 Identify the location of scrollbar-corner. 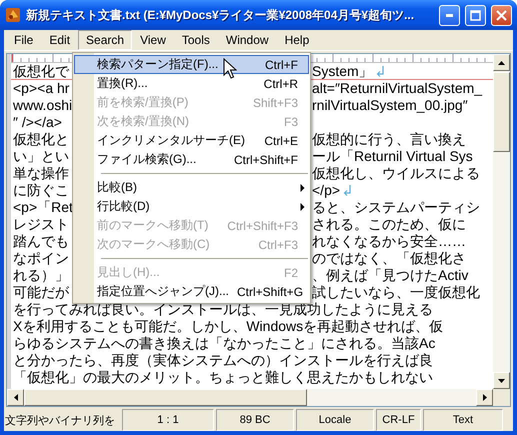
(501, 397).